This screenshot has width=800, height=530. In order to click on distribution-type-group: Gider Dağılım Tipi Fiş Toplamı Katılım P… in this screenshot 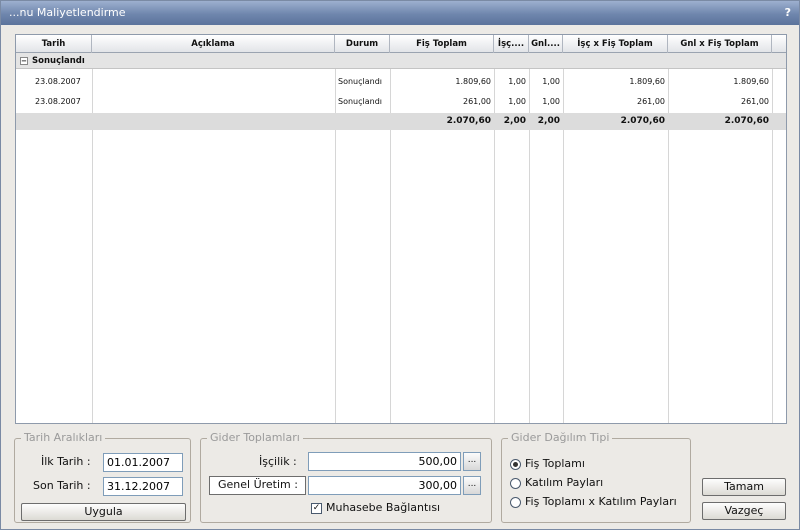, I will do `click(596, 477)`.